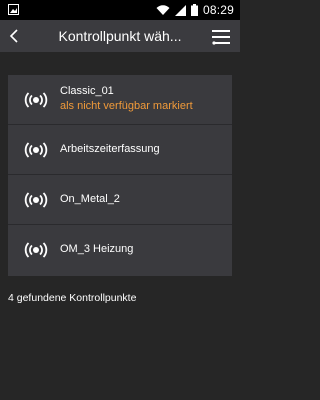 This screenshot has height=400, width=320. What do you see at coordinates (87, 91) in the screenshot?
I see `list-item-label: Classic_01` at bounding box center [87, 91].